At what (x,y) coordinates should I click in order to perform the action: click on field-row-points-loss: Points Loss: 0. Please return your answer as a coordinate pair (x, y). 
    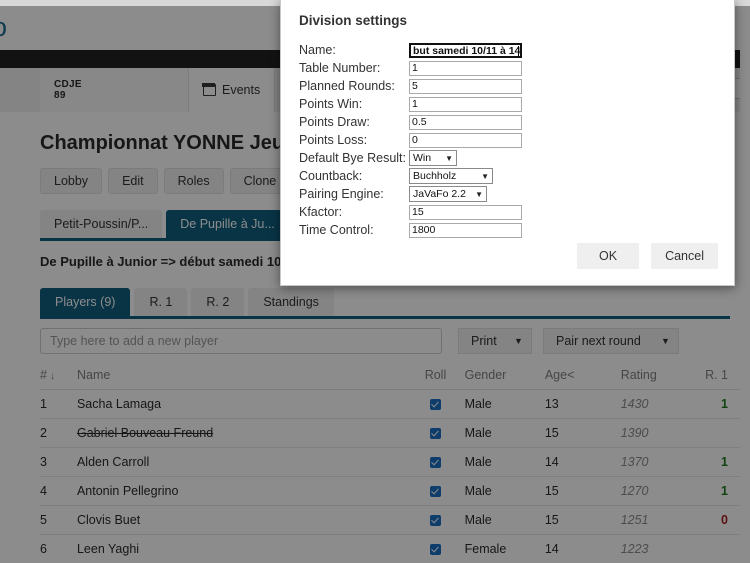
    Looking at the image, I should click on (509, 140).